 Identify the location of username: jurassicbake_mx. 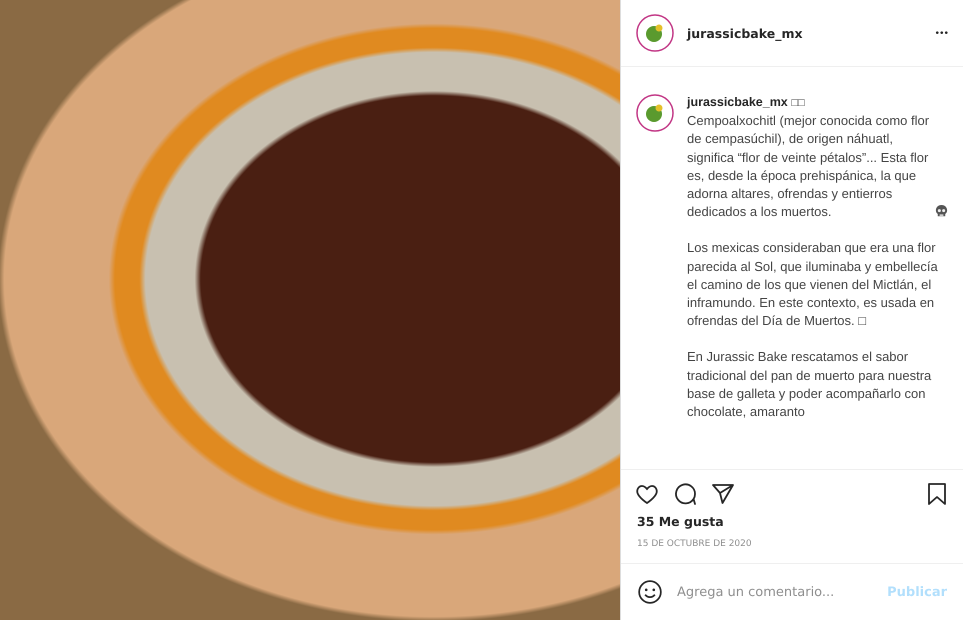
(745, 33).